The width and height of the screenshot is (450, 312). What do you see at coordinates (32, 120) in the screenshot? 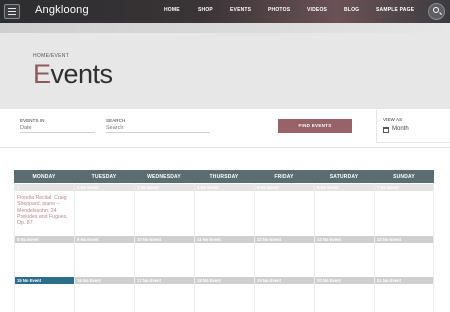
I see `events-in-label: EVENTS IN` at bounding box center [32, 120].